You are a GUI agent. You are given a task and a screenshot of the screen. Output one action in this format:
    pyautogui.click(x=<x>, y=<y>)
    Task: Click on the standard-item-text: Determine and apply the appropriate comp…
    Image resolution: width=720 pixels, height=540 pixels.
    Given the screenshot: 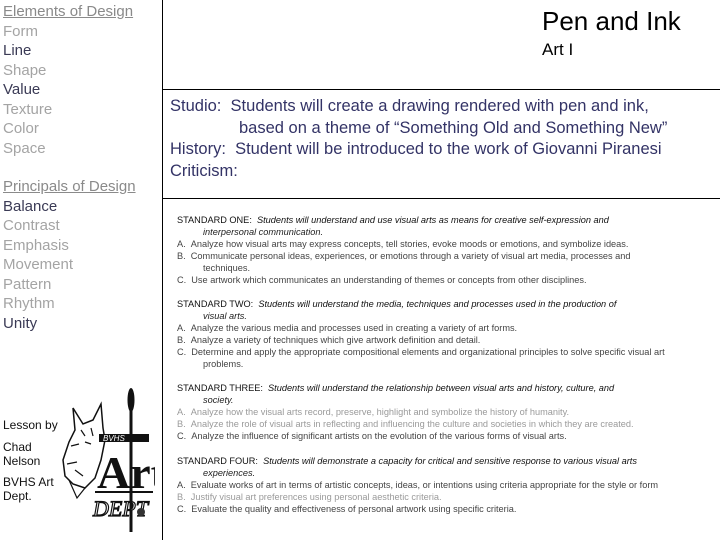 What is the action you would take?
    pyautogui.click(x=428, y=352)
    